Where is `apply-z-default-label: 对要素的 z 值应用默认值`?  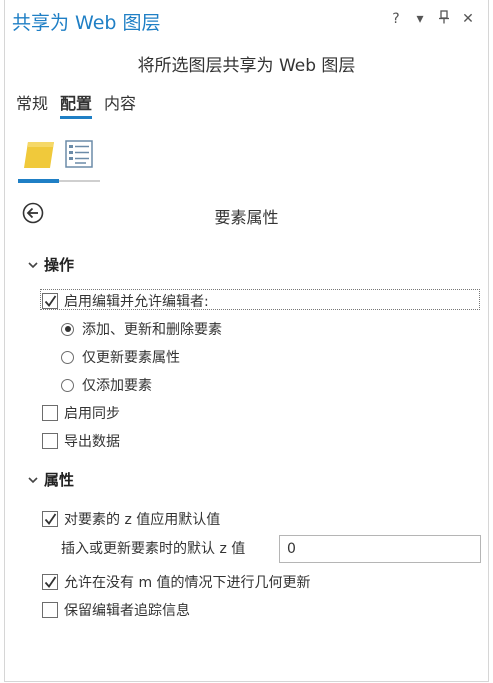
apply-z-default-label: 对要素的 z 值应用默认值 is located at coordinates (142, 520).